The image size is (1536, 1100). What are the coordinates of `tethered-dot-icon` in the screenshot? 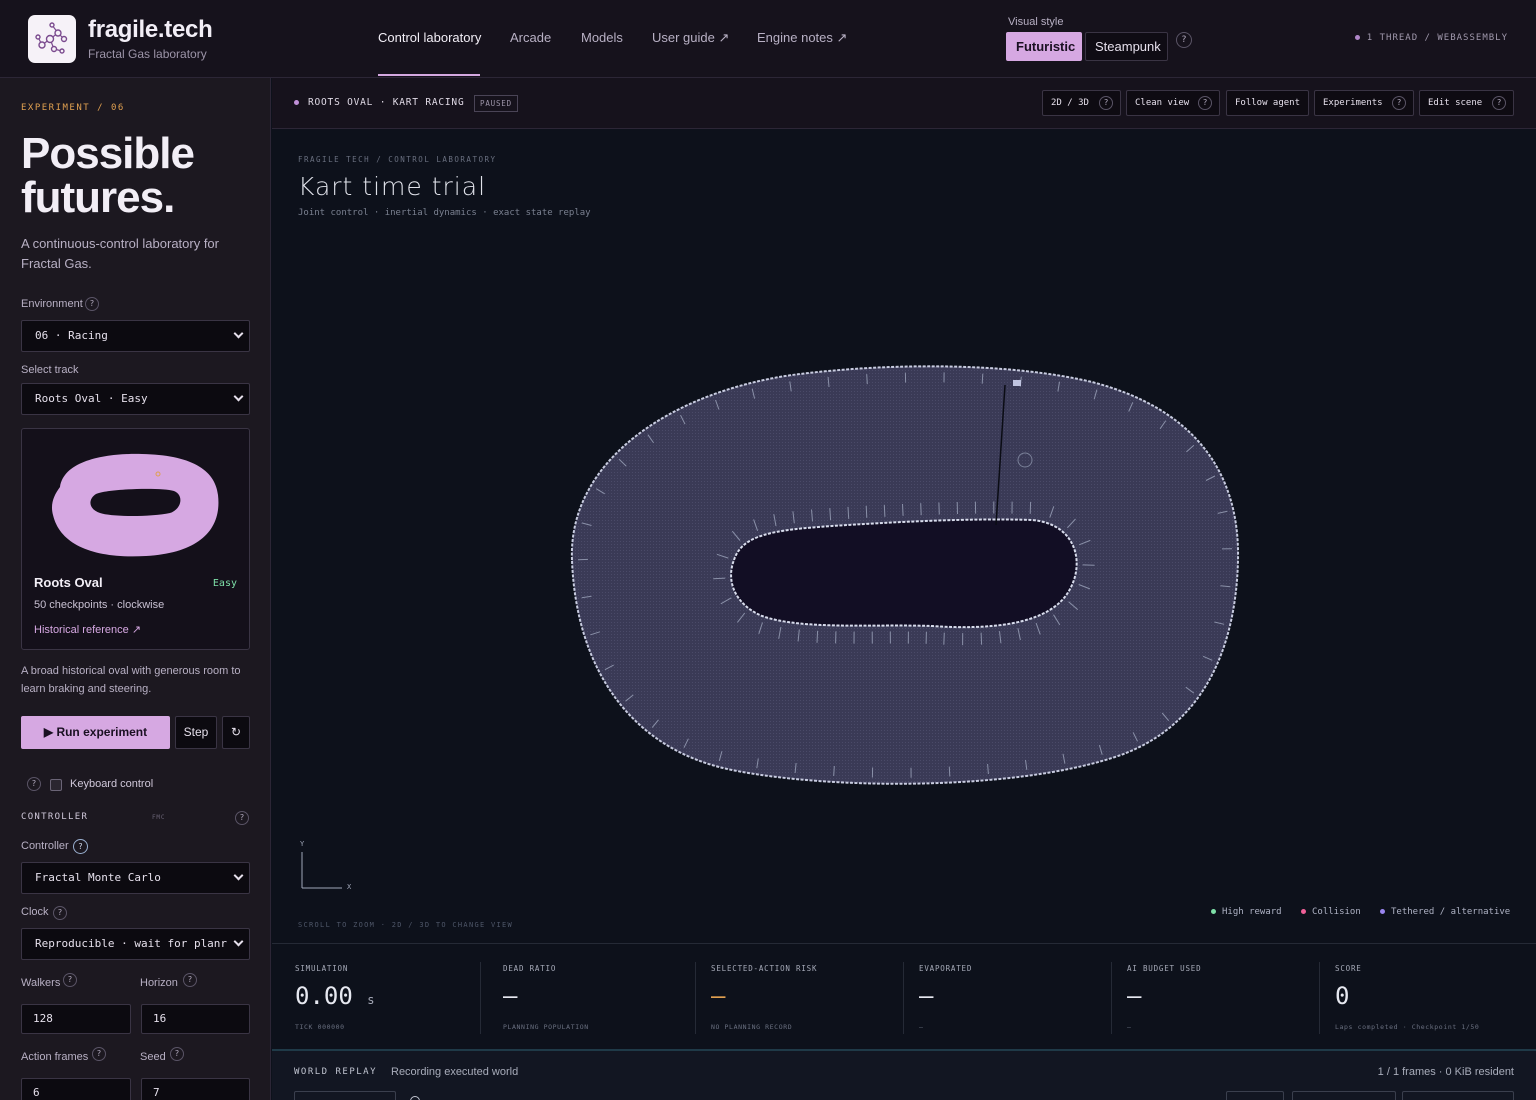 It's located at (1382, 911).